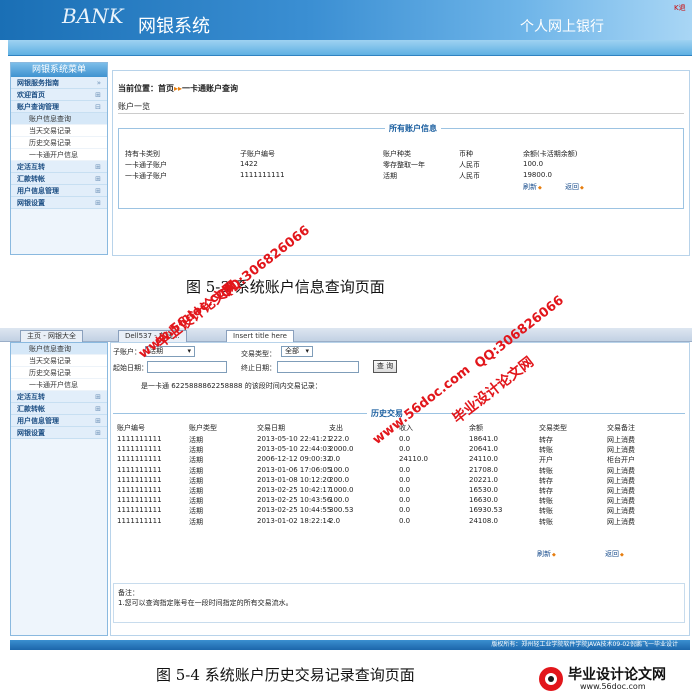 This screenshot has width=692, height=697. I want to click on table-cell: 18641.0, so click(483, 439).